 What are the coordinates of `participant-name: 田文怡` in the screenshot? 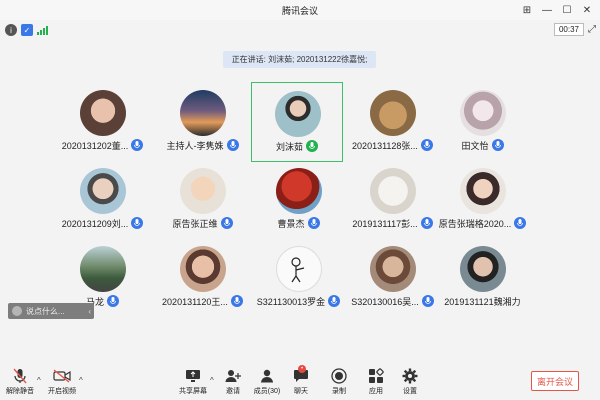 It's located at (475, 145).